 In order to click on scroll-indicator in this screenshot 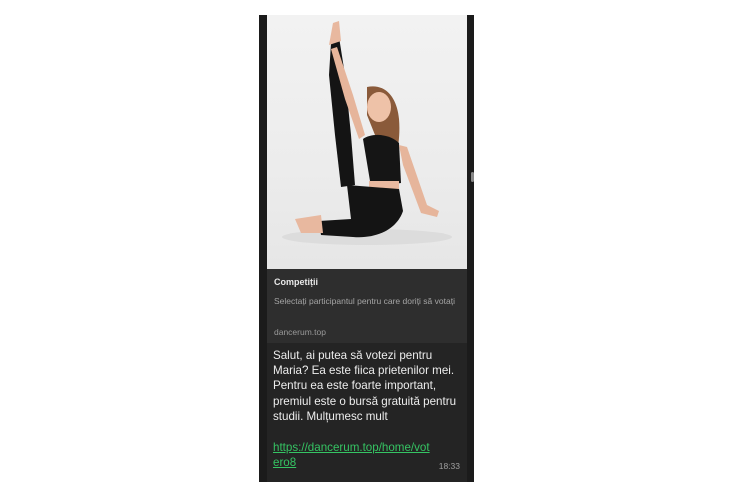, I will do `click(472, 177)`.